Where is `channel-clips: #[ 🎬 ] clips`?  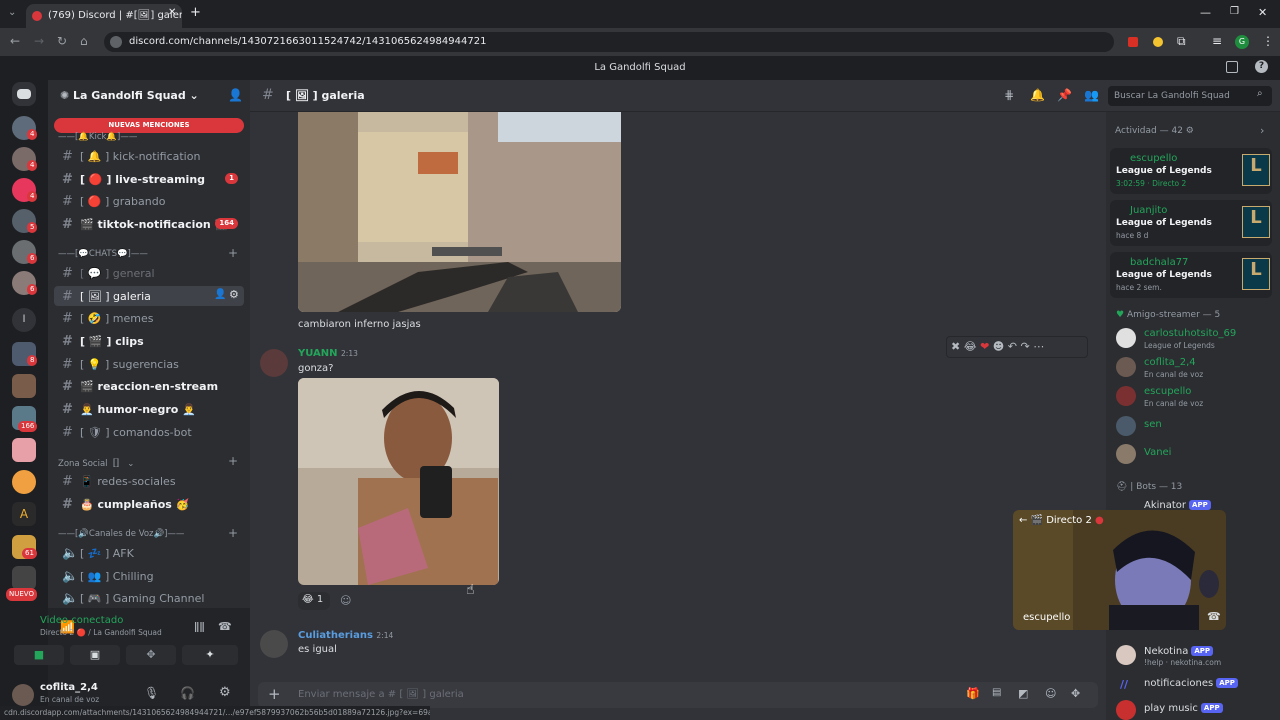 channel-clips: #[ 🎬 ] clips is located at coordinates (149, 341).